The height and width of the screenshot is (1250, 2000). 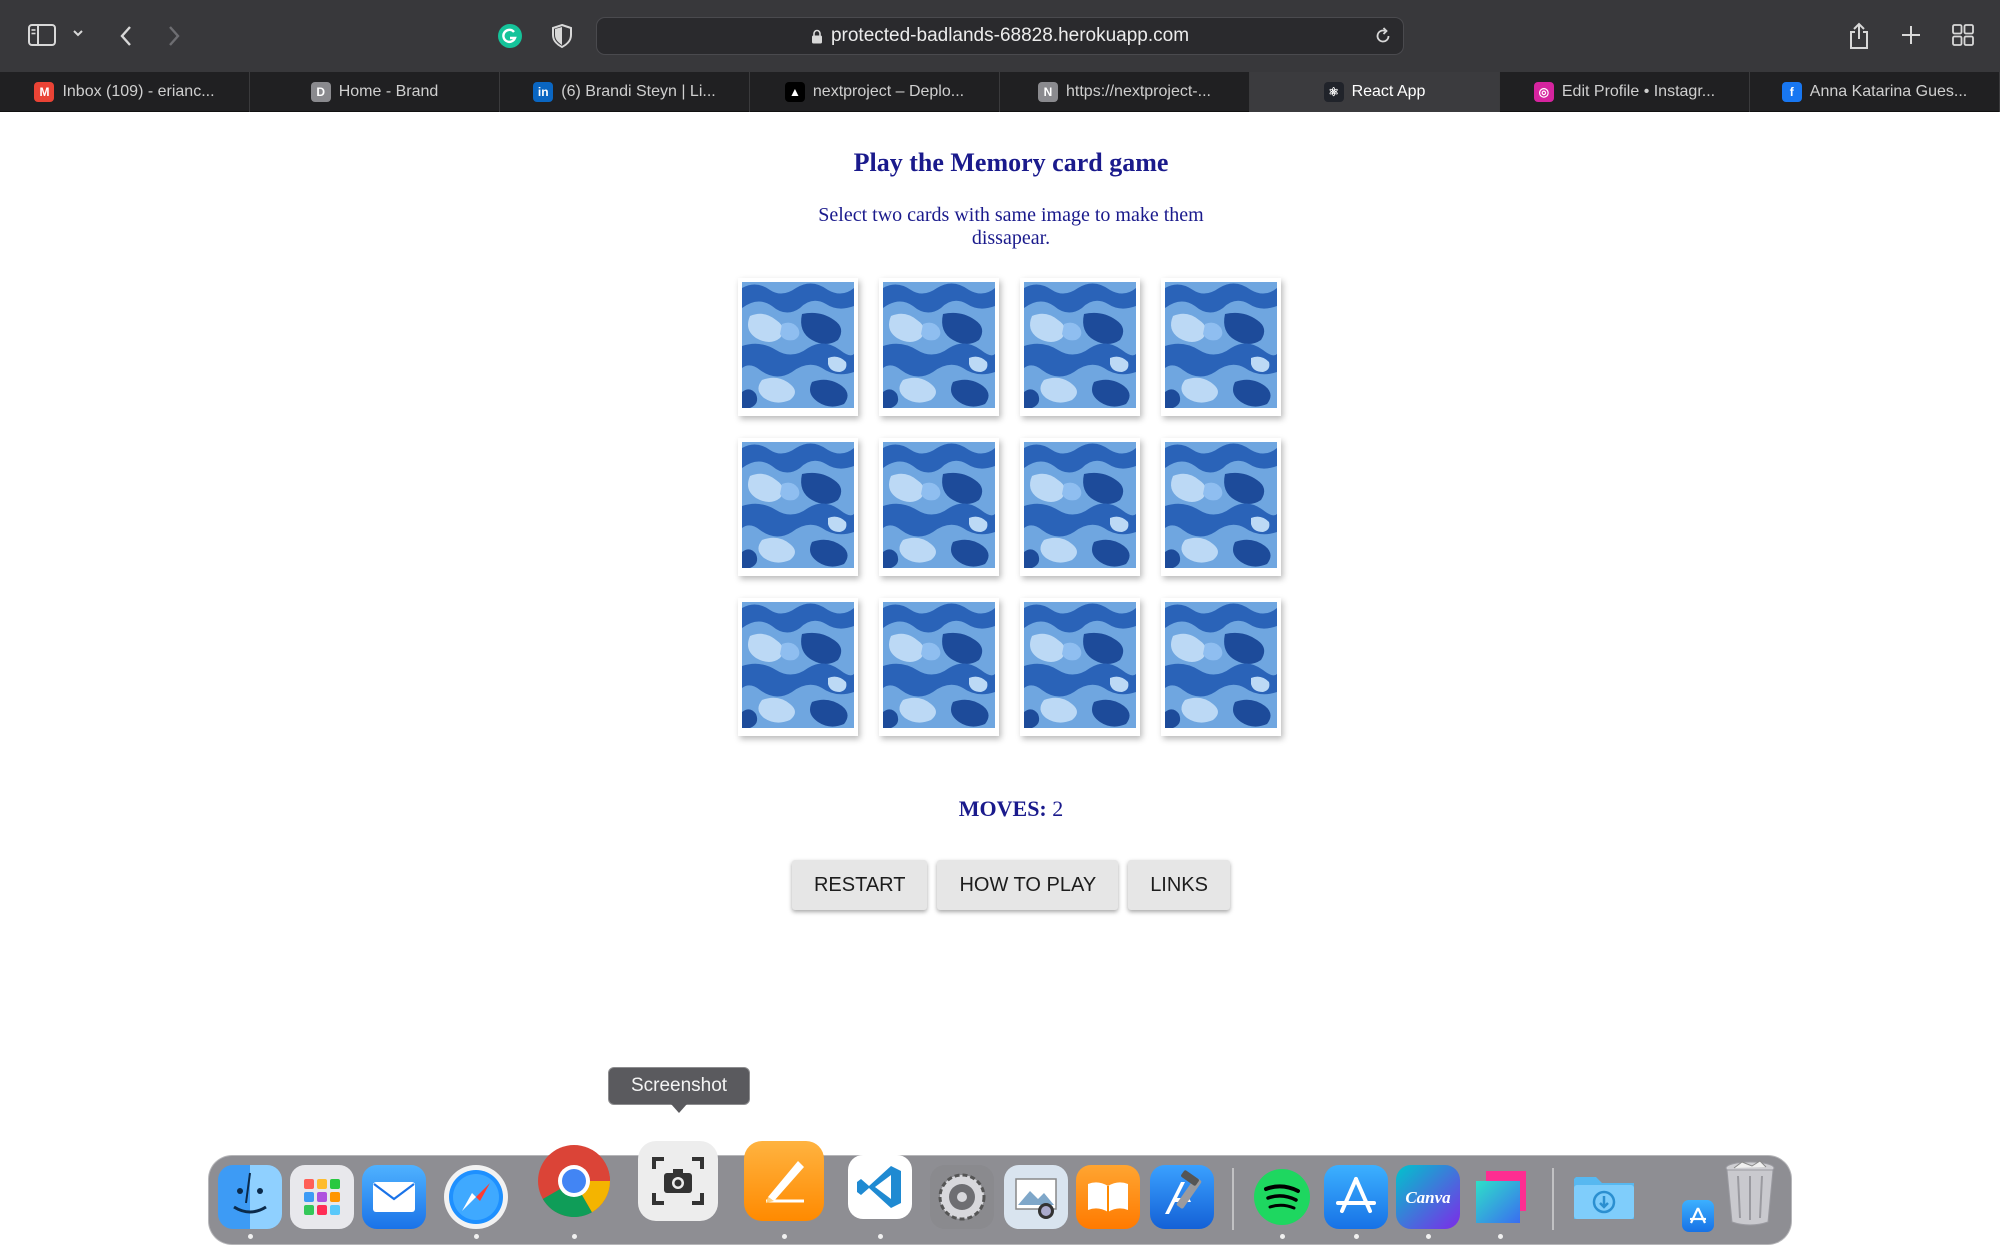 What do you see at coordinates (880, 1187) in the screenshot?
I see `vscode-icon` at bounding box center [880, 1187].